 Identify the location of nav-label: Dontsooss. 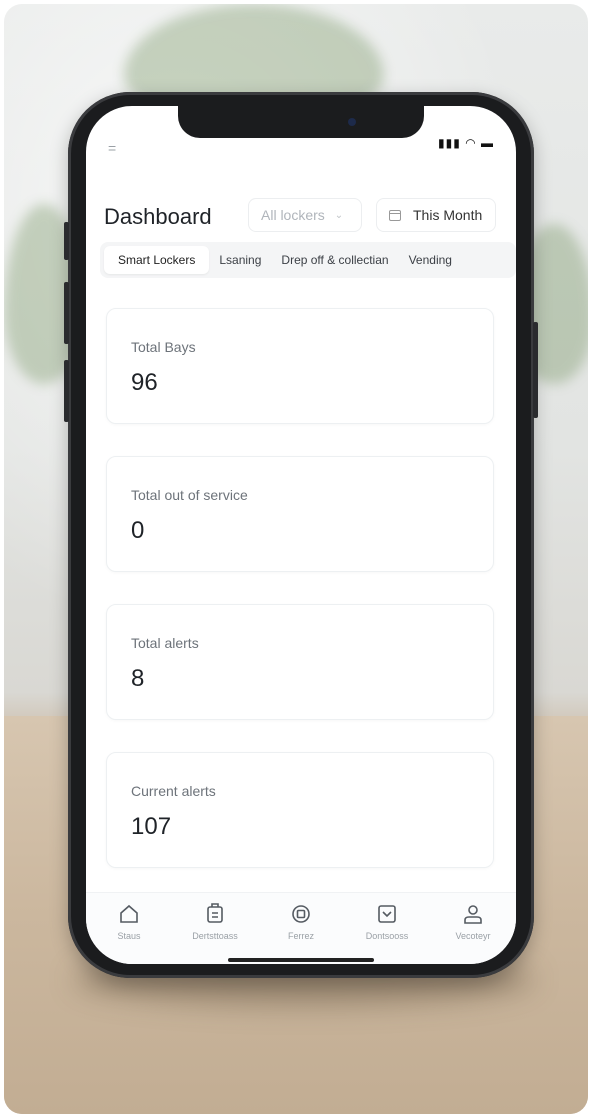
(387, 936).